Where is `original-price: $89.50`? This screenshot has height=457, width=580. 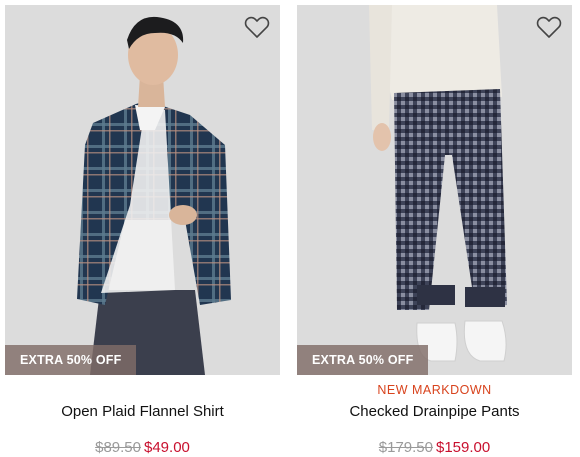
original-price: $89.50 is located at coordinates (118, 447).